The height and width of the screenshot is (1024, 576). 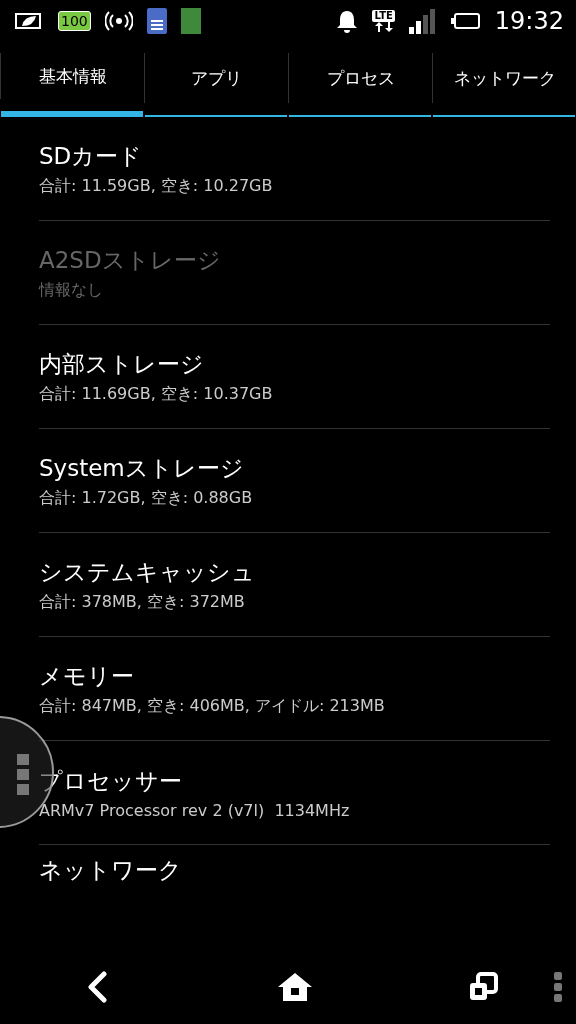 I want to click on clock-time: 19:32, so click(x=529, y=21).